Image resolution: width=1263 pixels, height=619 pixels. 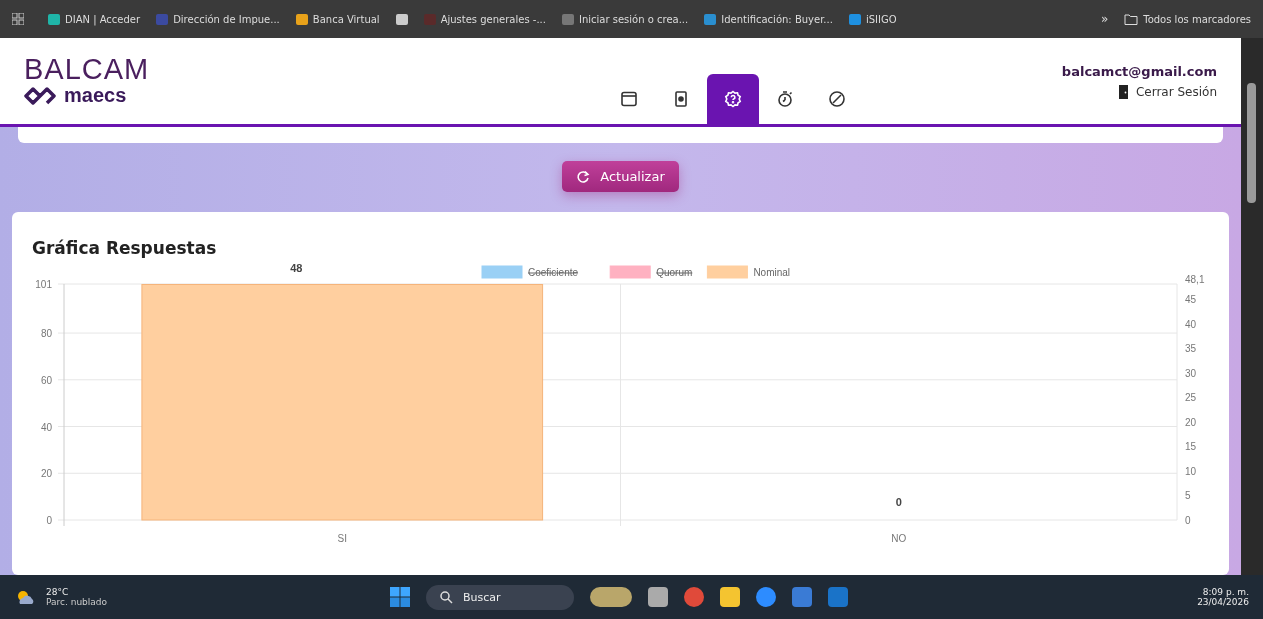 What do you see at coordinates (674, 272) in the screenshot?
I see `legend-label: Quorum` at bounding box center [674, 272].